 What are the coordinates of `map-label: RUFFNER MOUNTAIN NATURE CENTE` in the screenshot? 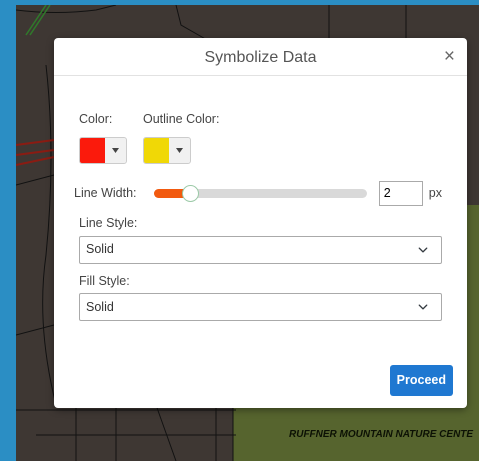 It's located at (381, 434).